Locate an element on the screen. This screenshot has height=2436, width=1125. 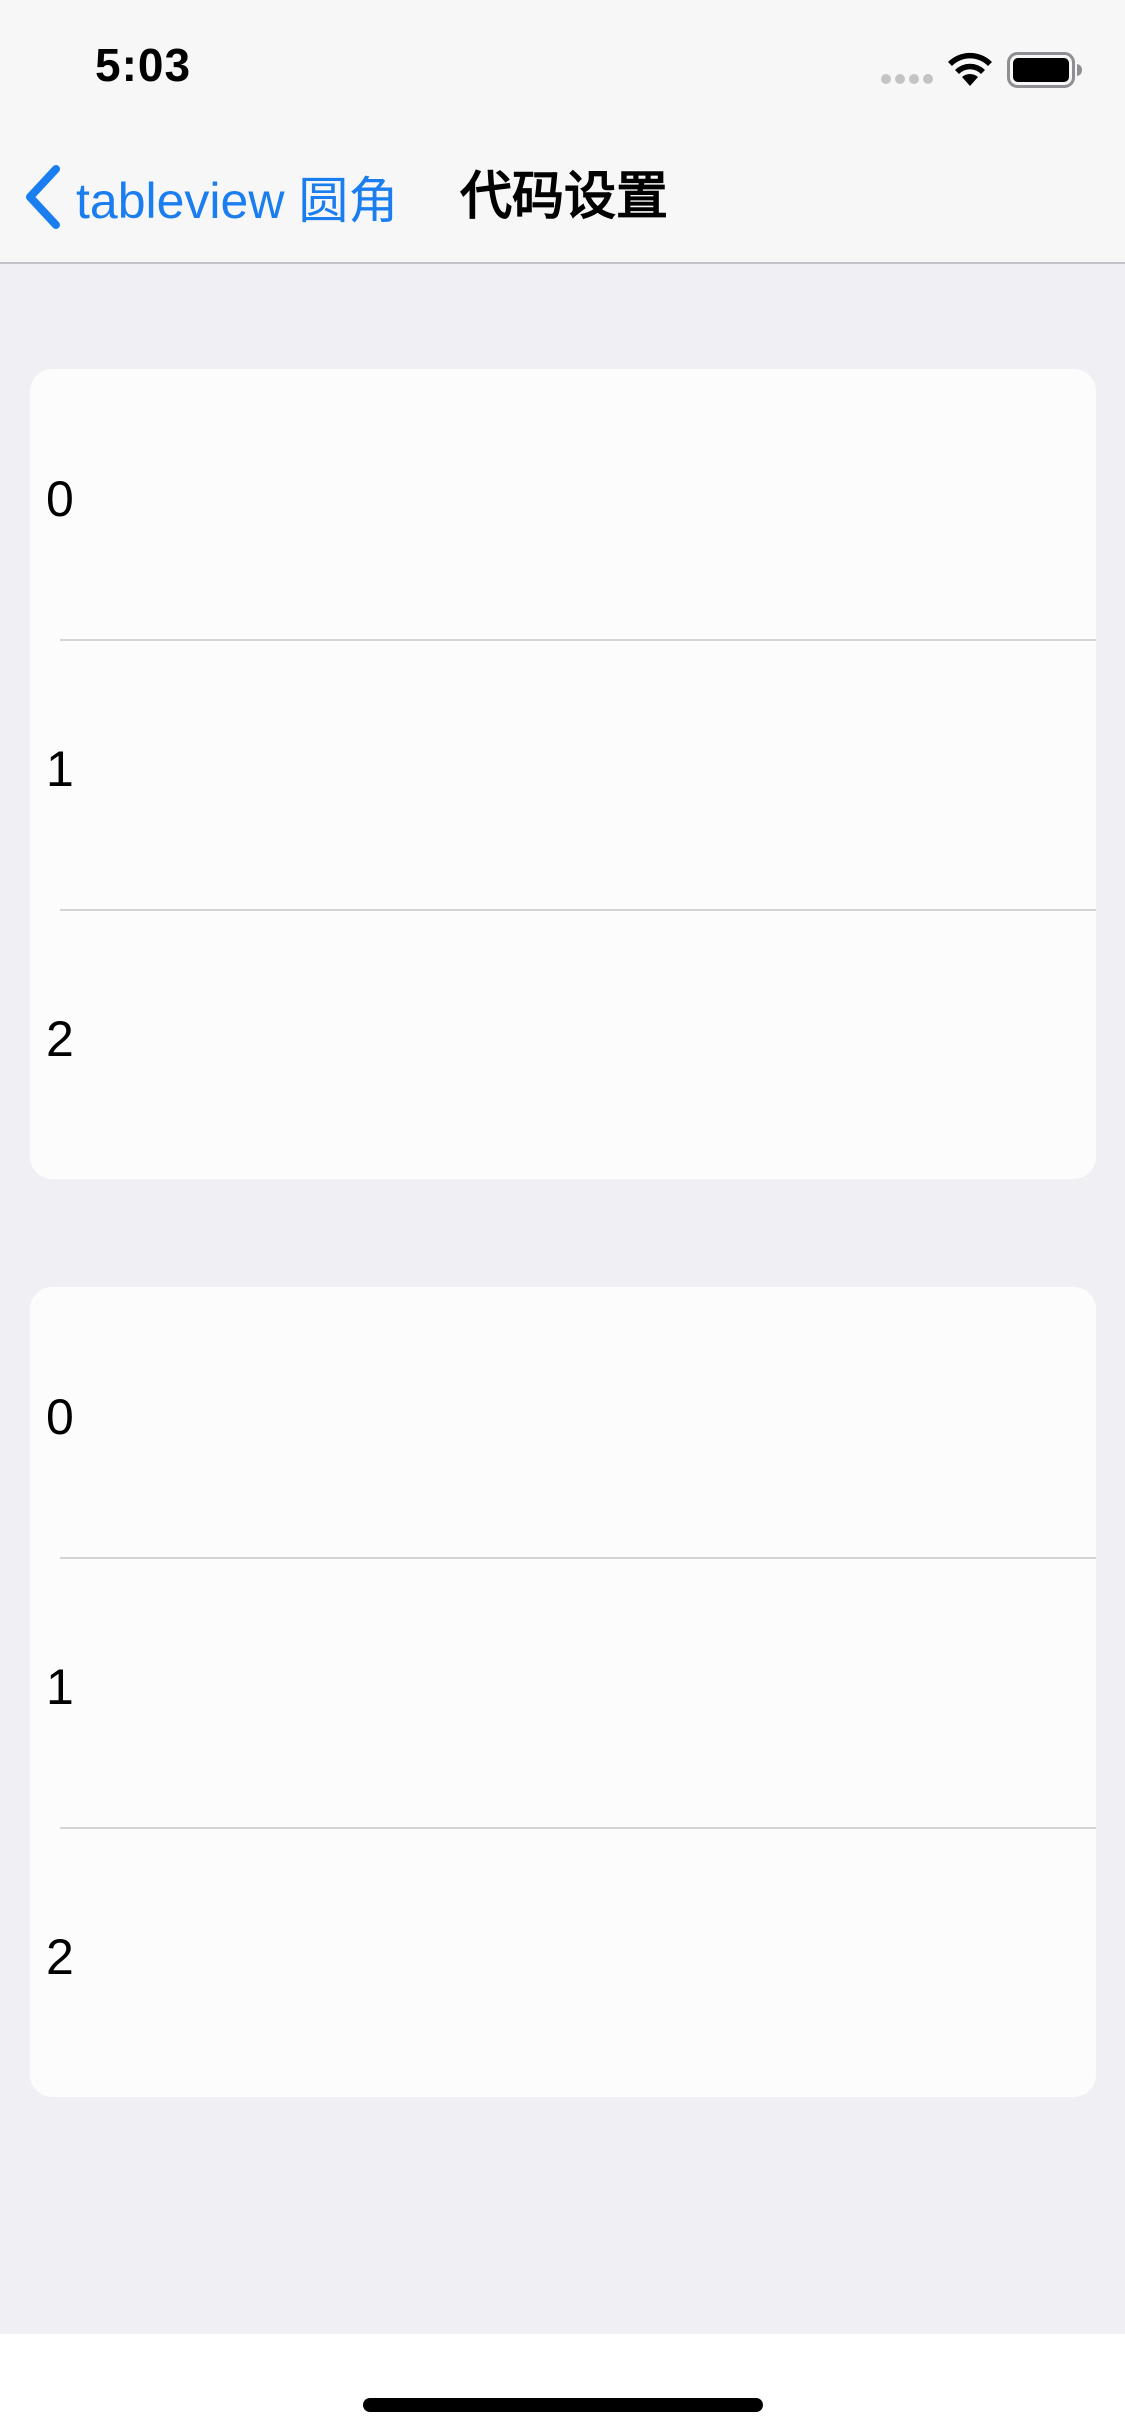
back-button-label: tableview 圆角 is located at coordinates (237, 201).